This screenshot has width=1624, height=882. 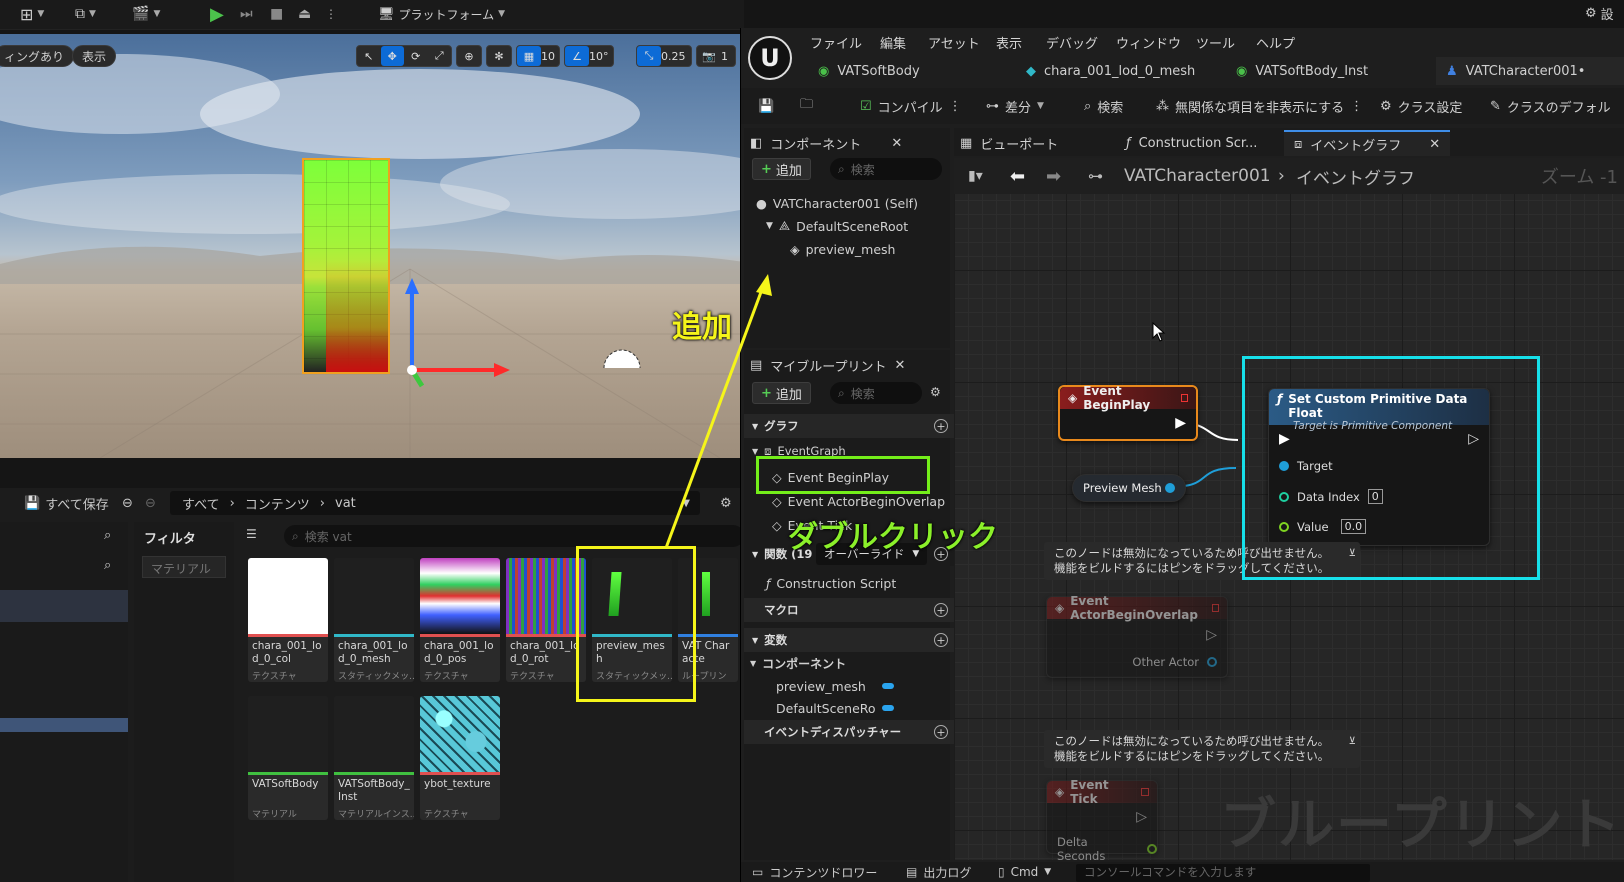 What do you see at coordinates (94, 56) in the screenshot?
I see `show-chip: 表示` at bounding box center [94, 56].